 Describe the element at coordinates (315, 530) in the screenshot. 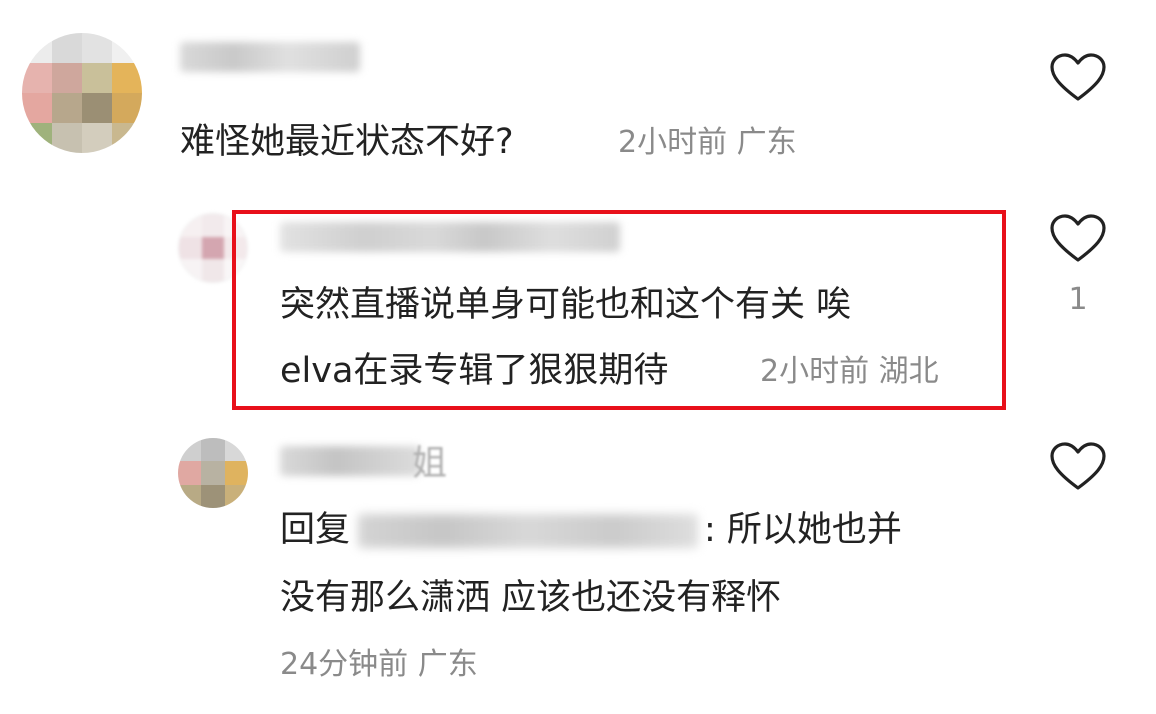

I see `reply-prefix: 回复` at that location.